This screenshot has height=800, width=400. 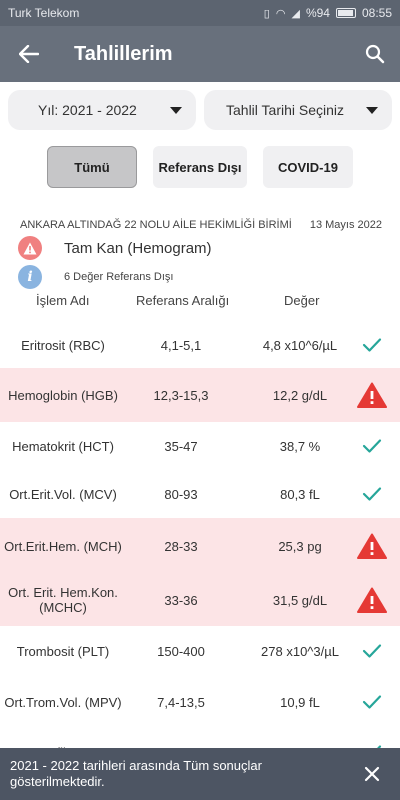 I want to click on test-name: Tam Kan (Hemogram), so click(x=138, y=248).